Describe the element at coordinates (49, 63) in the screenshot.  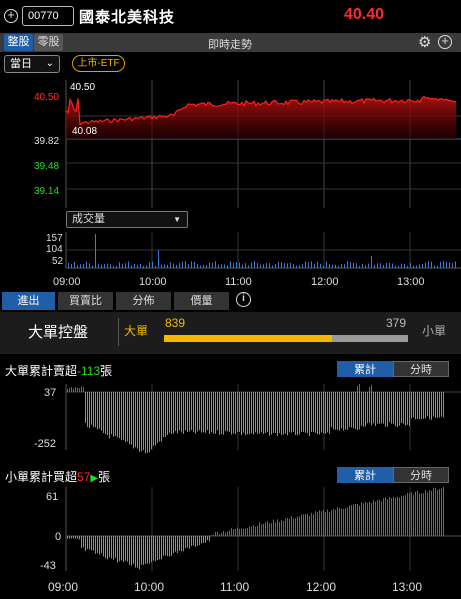
I see `chevron-down-icon: ⌄` at that location.